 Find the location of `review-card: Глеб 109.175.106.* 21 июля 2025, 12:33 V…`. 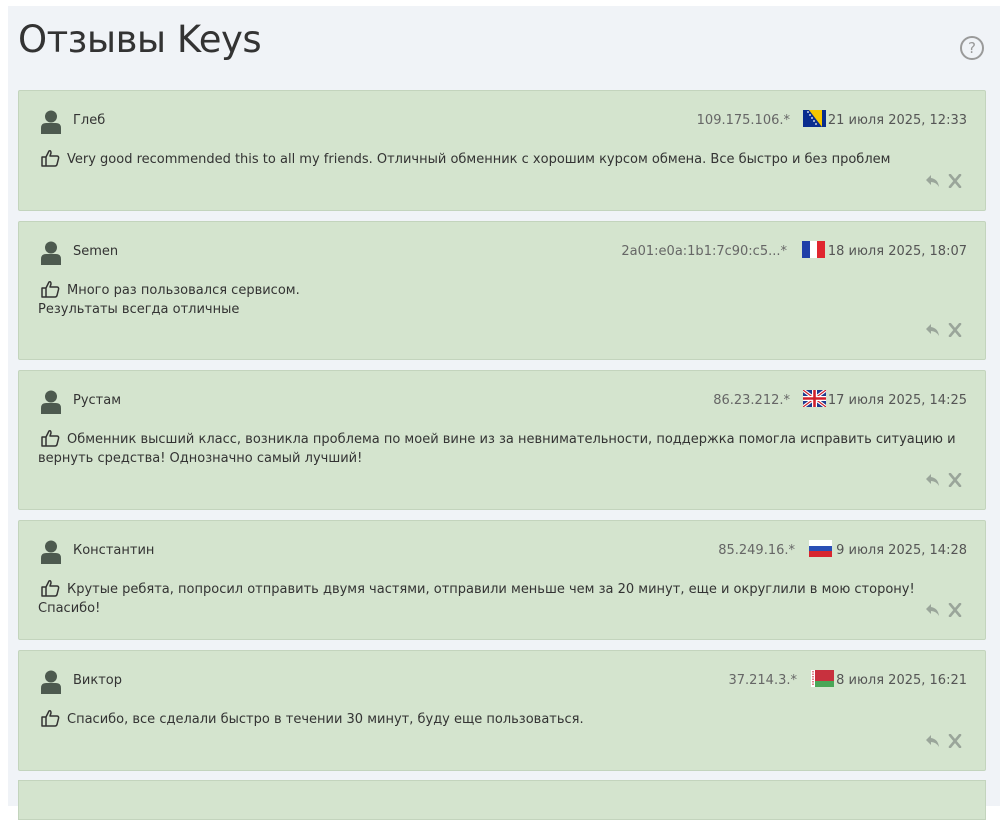

review-card: Глеб 109.175.106.* 21 июля 2025, 12:33 V… is located at coordinates (502, 150).